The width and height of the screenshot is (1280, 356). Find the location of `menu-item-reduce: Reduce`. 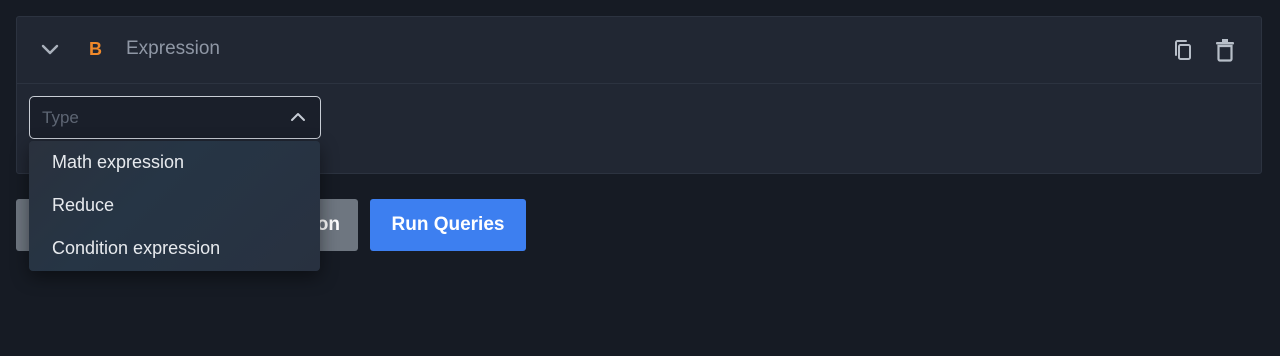

menu-item-reduce: Reduce is located at coordinates (174, 205).